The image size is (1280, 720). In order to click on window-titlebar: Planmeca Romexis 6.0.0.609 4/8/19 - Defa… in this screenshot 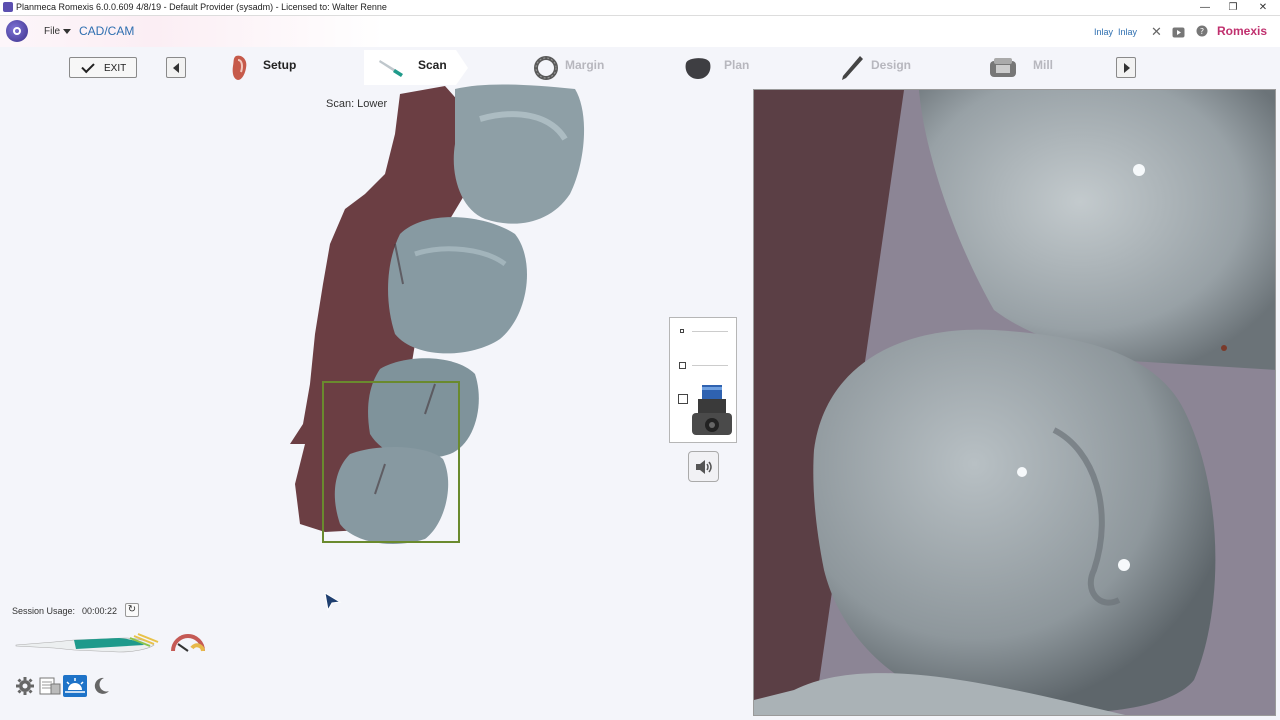, I will do `click(640, 8)`.